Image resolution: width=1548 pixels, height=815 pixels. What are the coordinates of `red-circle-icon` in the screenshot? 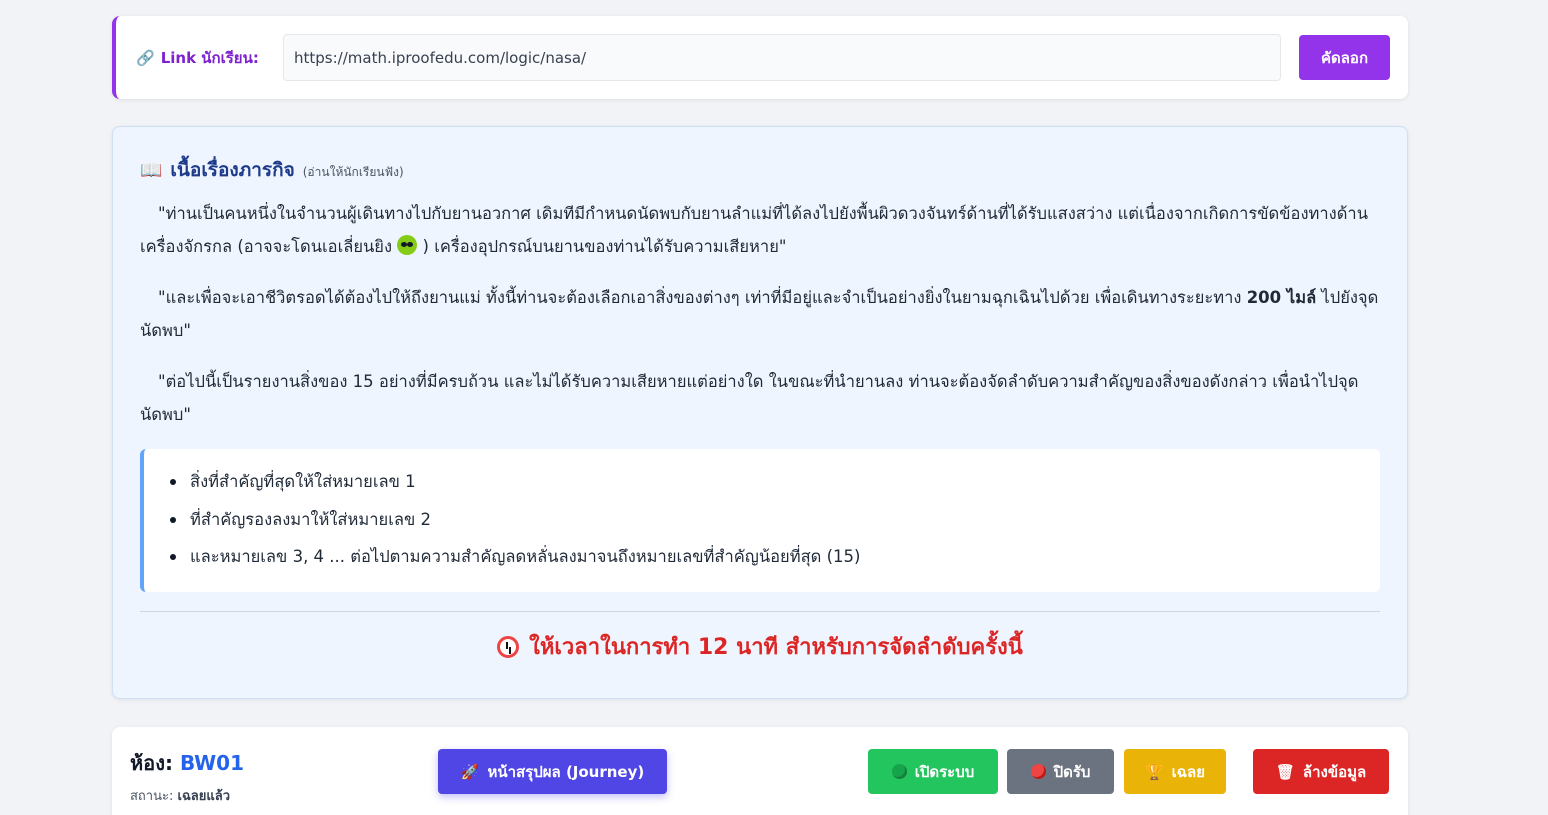 It's located at (1038, 771).